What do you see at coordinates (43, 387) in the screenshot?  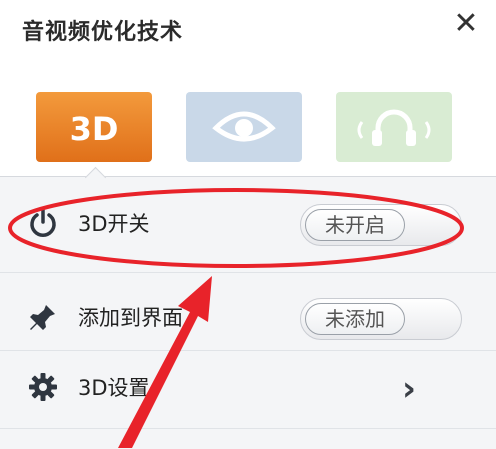 I see `gear-icon` at bounding box center [43, 387].